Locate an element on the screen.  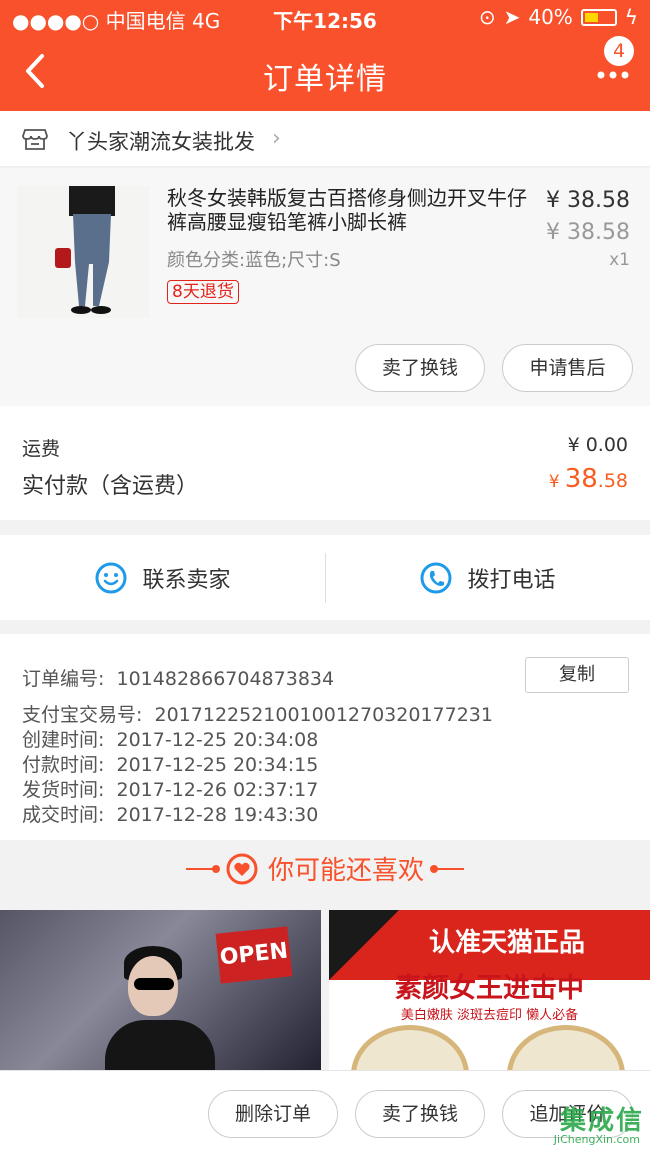
delete-order-button: 删除订单 is located at coordinates (273, 1114).